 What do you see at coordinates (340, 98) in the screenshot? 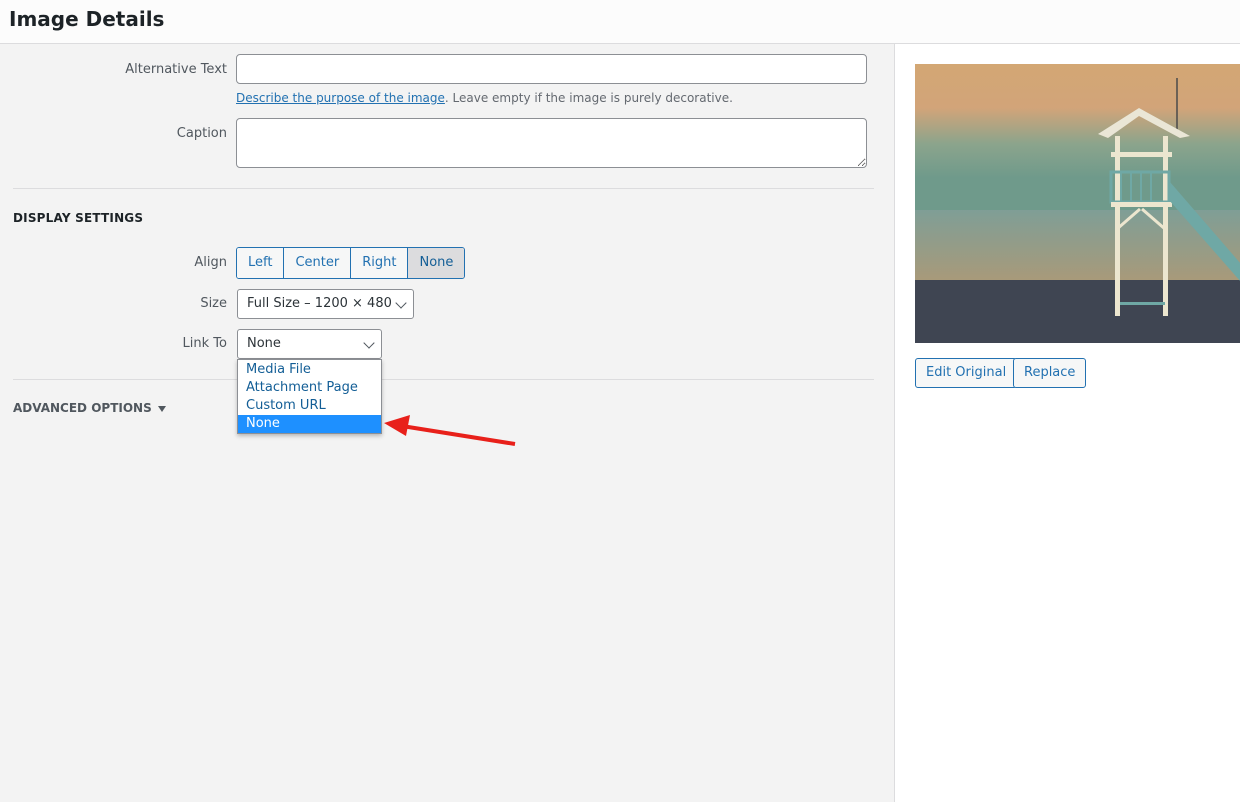
I see `describe-purpose-link: Describe the purpose of the image` at bounding box center [340, 98].